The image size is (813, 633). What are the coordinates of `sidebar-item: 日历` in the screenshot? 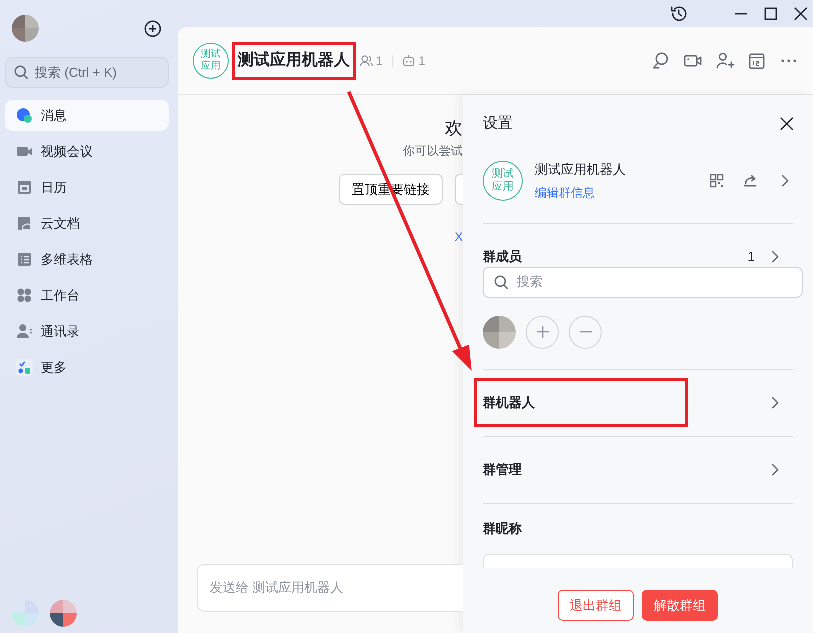 It's located at (87, 187).